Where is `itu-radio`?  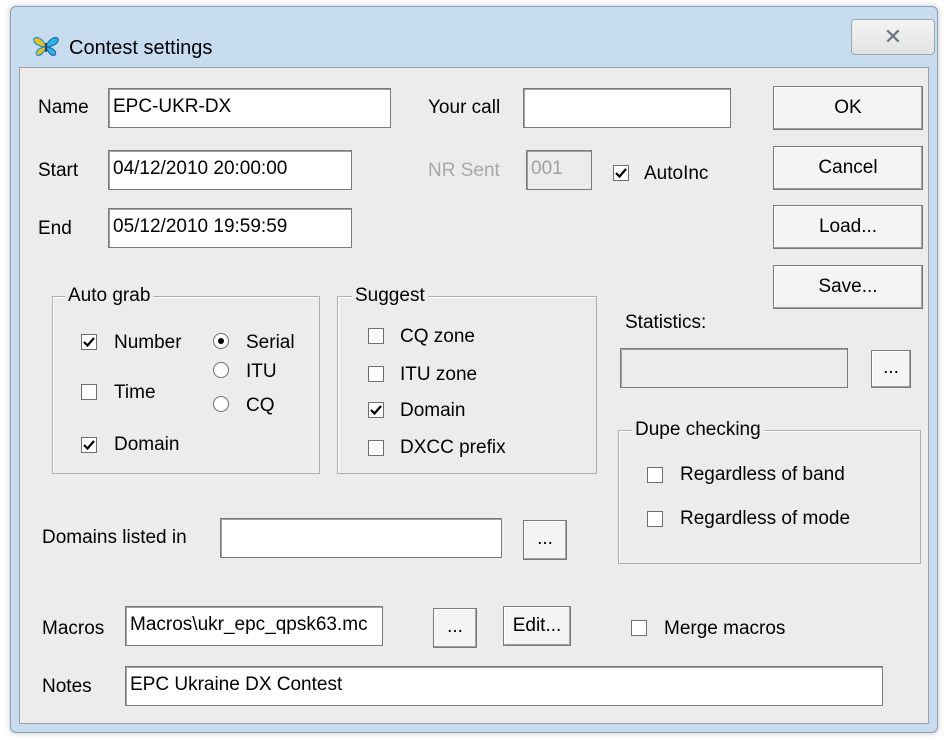
itu-radio is located at coordinates (221, 370).